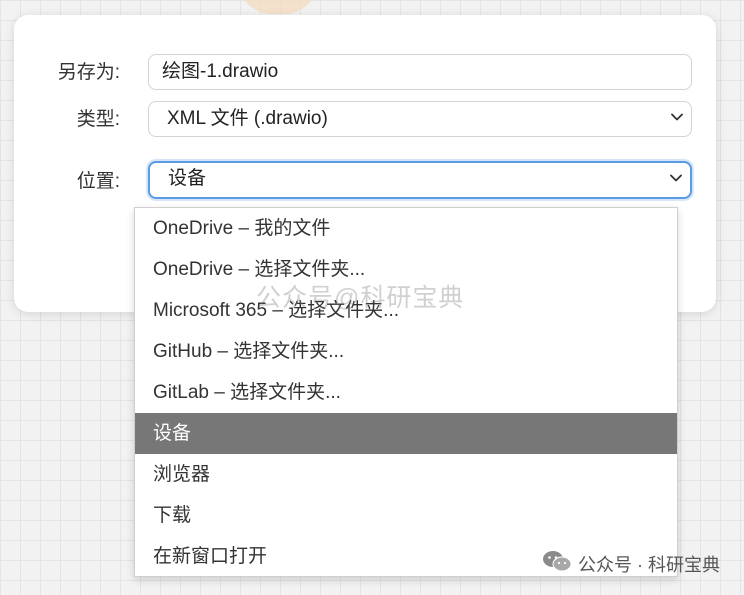 The width and height of the screenshot is (744, 595). Describe the element at coordinates (98, 181) in the screenshot. I see `location-label: 位置:` at that location.